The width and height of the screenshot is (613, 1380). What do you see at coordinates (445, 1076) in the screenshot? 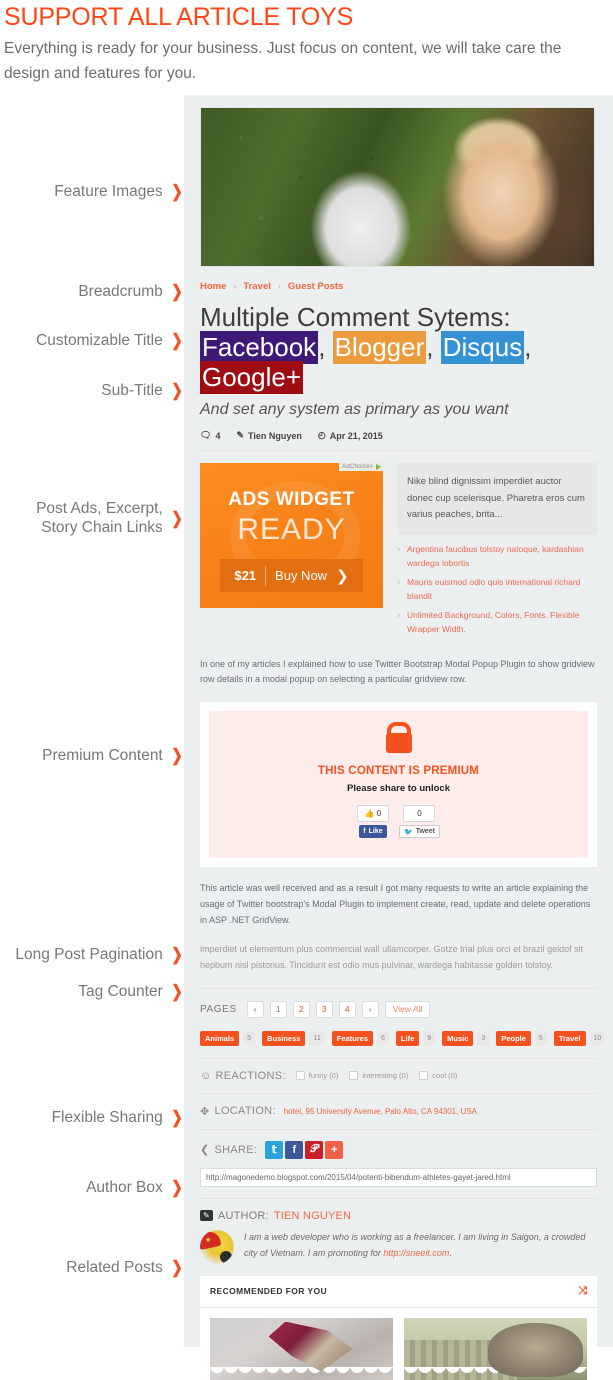
I see `reaction-label: cool (0)` at bounding box center [445, 1076].